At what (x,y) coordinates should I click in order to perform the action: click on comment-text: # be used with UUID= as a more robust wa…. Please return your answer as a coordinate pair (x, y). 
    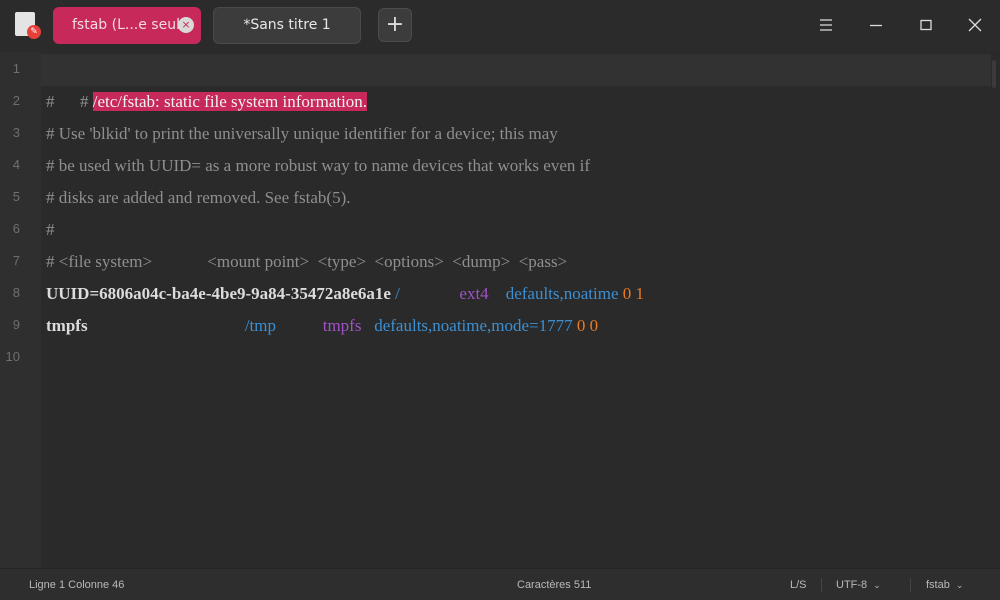
    Looking at the image, I should click on (318, 165).